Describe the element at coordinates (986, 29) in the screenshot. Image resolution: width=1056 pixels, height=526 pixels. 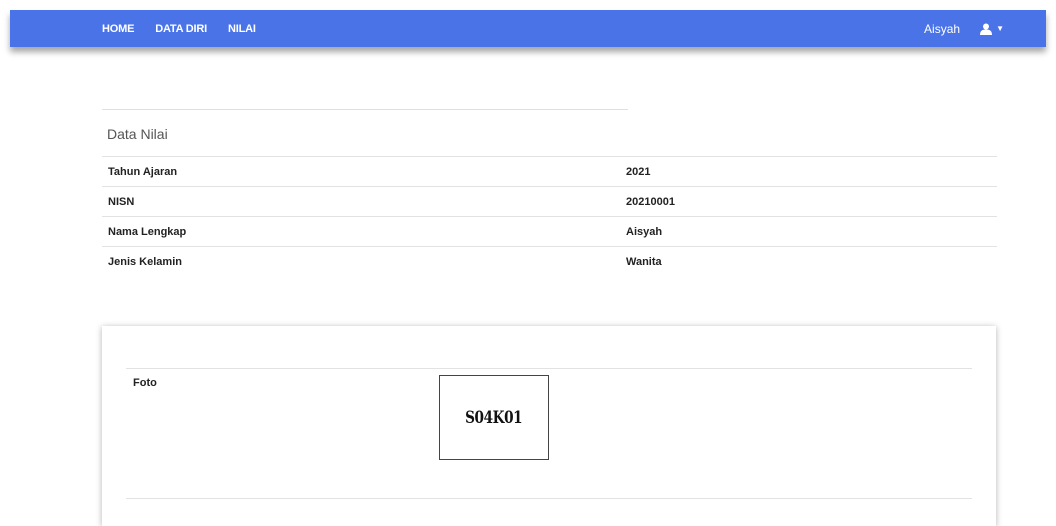
I see `user-icon` at that location.